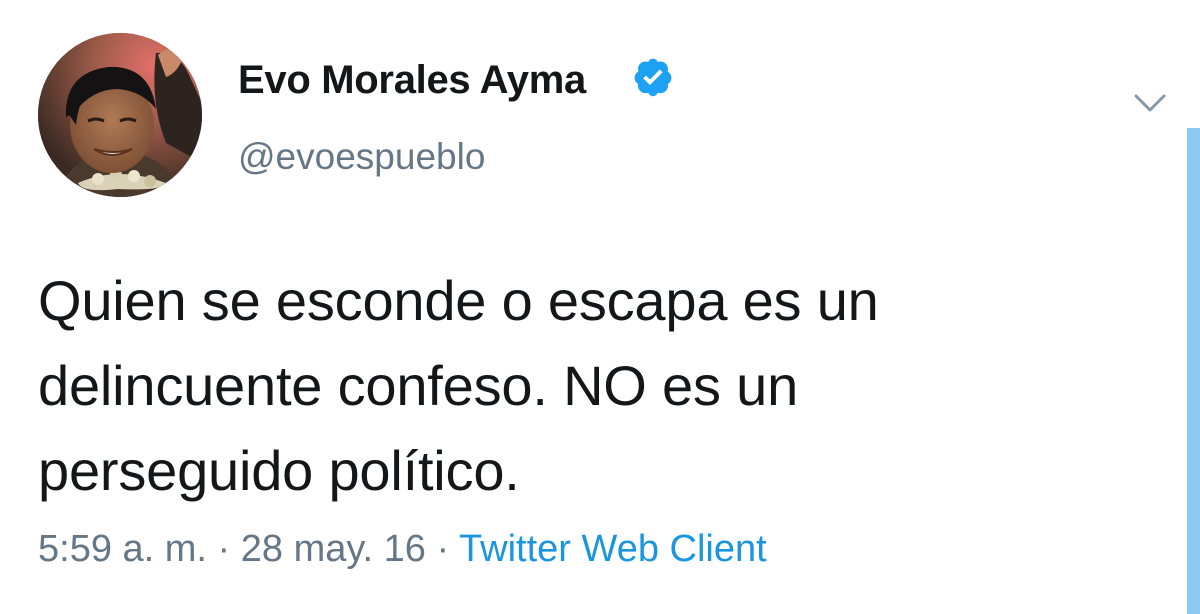 The width and height of the screenshot is (1200, 614). What do you see at coordinates (458, 300) in the screenshot?
I see `tweet-text-line: Quien se esconde o escapa es un` at bounding box center [458, 300].